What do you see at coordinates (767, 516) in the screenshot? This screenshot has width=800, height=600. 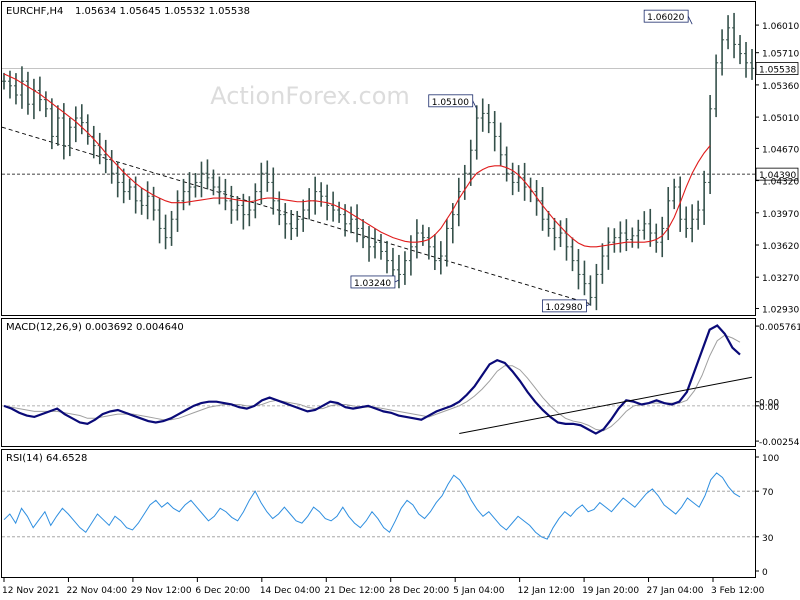 I see `rsi-axis-layer: 100 70 30 0` at bounding box center [767, 516].